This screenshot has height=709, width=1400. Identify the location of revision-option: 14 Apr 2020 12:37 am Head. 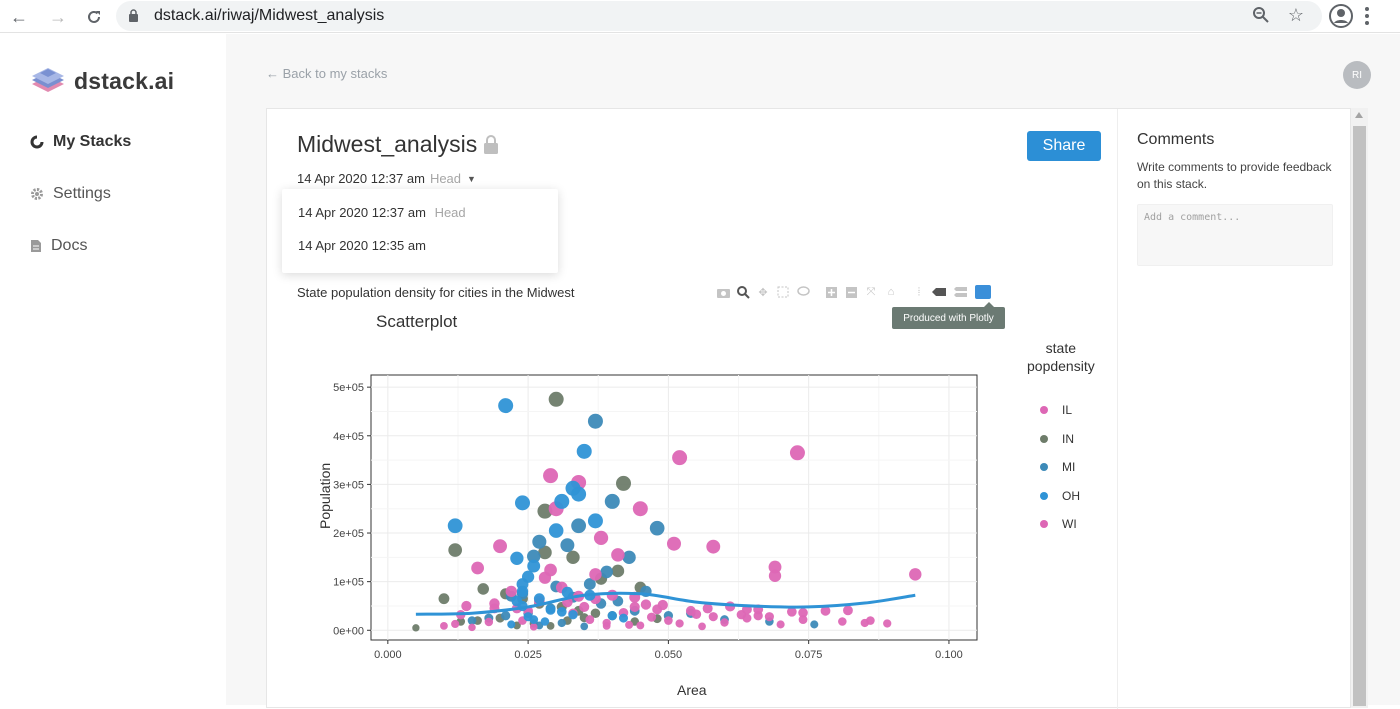
(382, 212).